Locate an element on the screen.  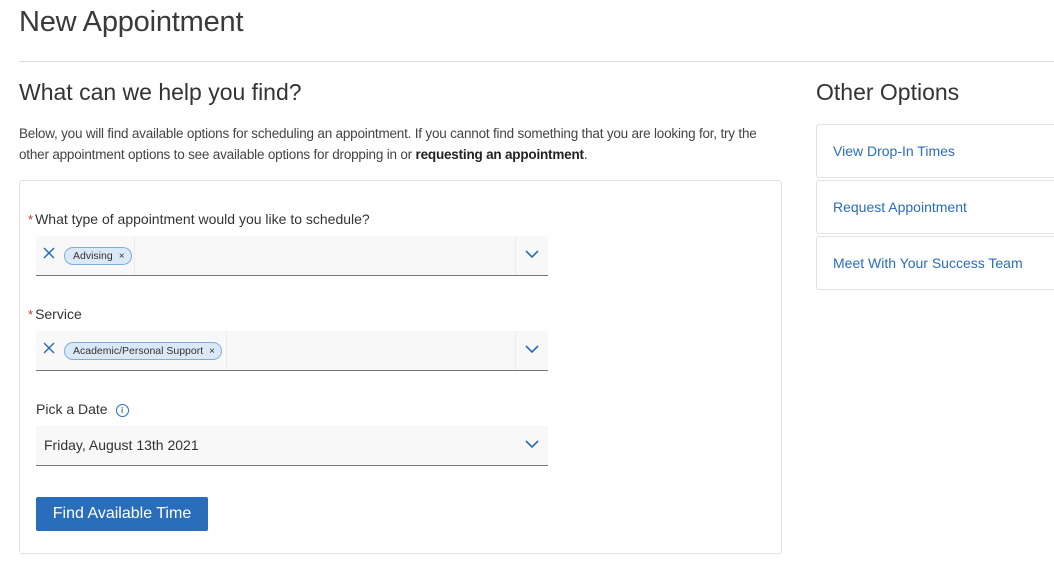
other-options-title: Other Options is located at coordinates (888, 92).